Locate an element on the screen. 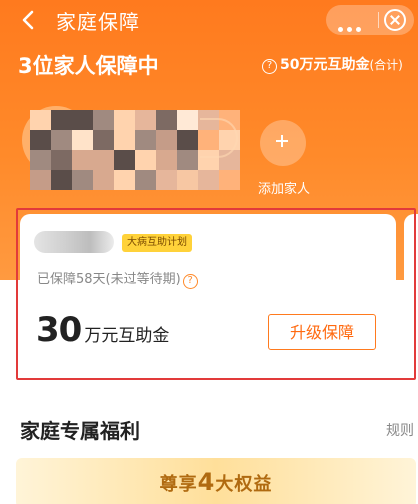 Image resolution: width=418 pixels, height=504 pixels. banner-suffix: 大权益 is located at coordinates (244, 484).